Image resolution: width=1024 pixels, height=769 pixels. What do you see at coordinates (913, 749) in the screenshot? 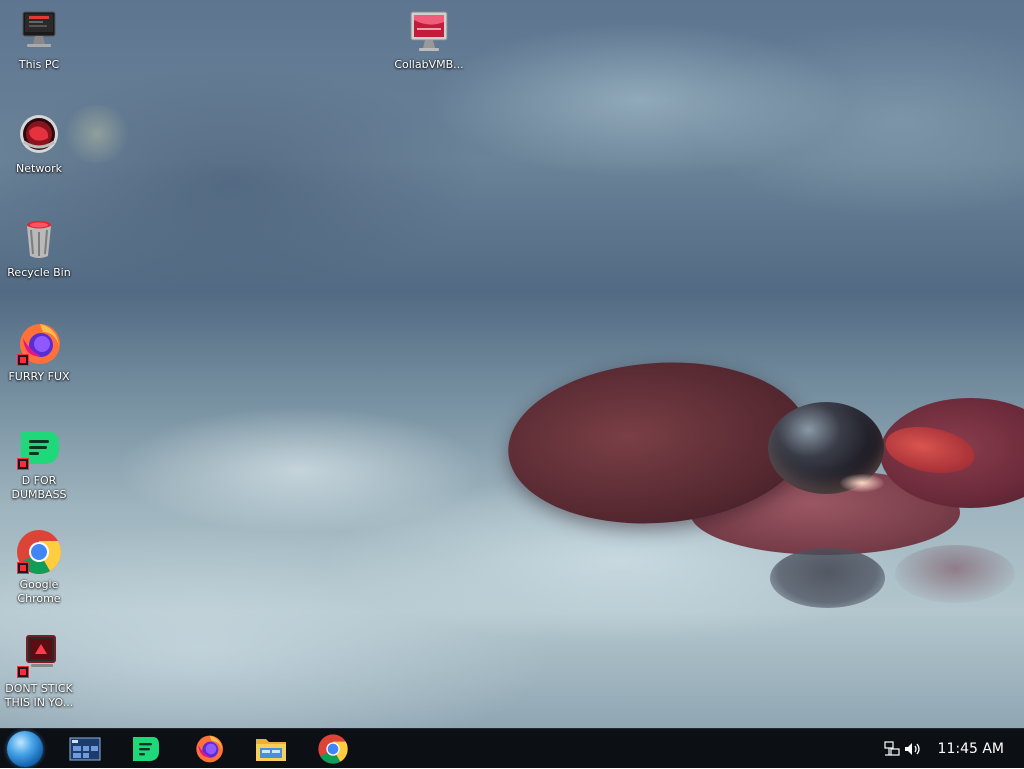
I see `volume-icon` at bounding box center [913, 749].